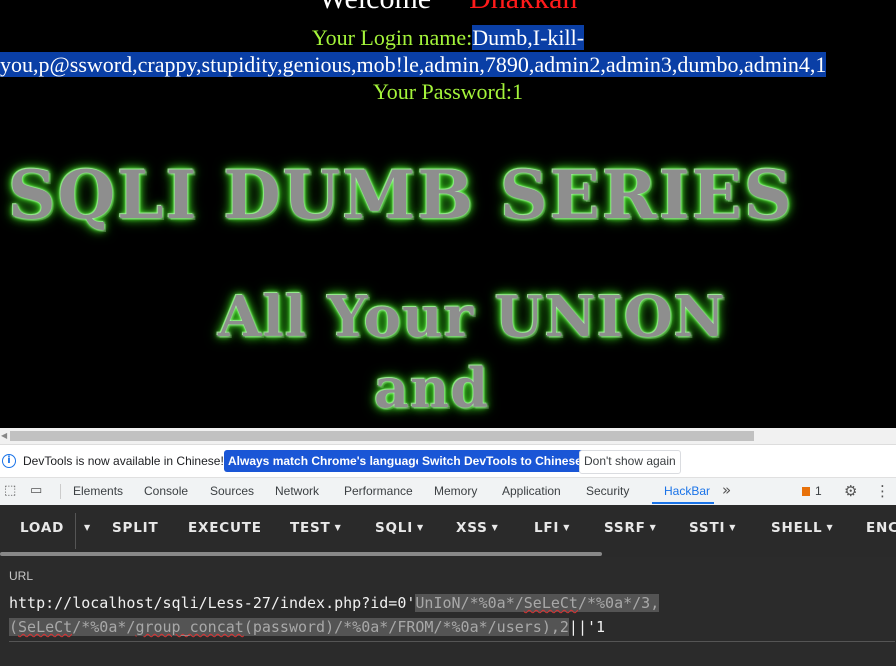 This screenshot has height=666, width=896. Describe the element at coordinates (523, 7) in the screenshot. I see `welcome-user: Dhakkan` at that location.